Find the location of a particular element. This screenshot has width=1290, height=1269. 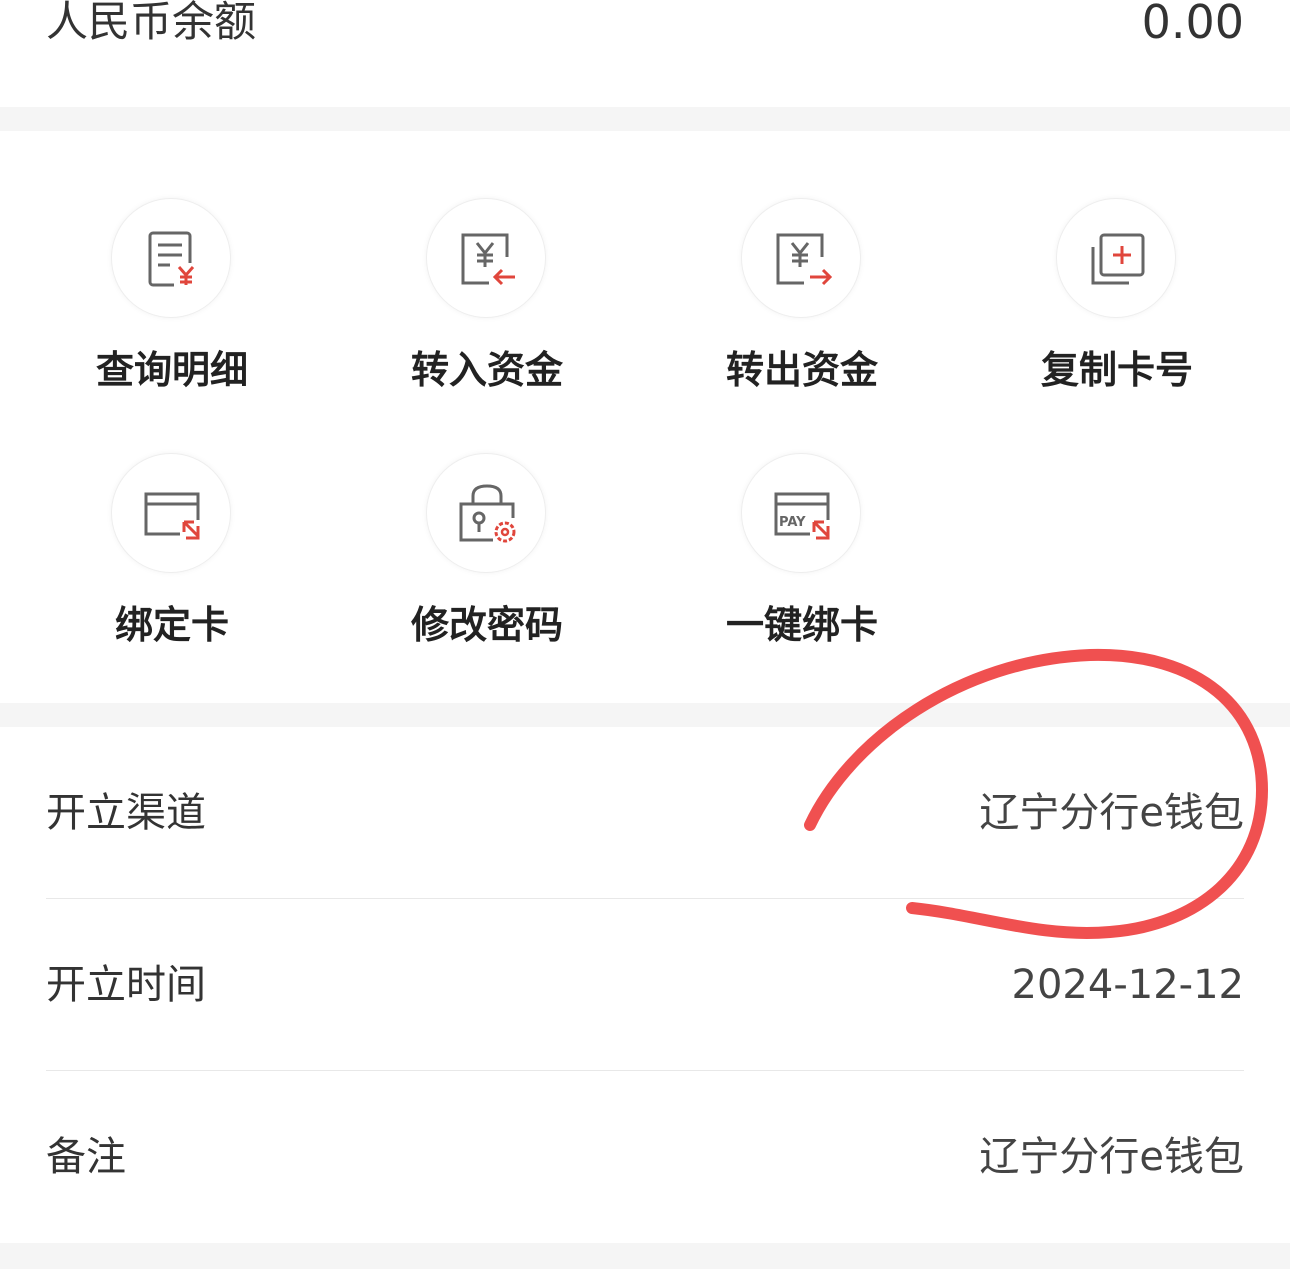

action-copy-card-number: 复制卡号 is located at coordinates (1117, 308).